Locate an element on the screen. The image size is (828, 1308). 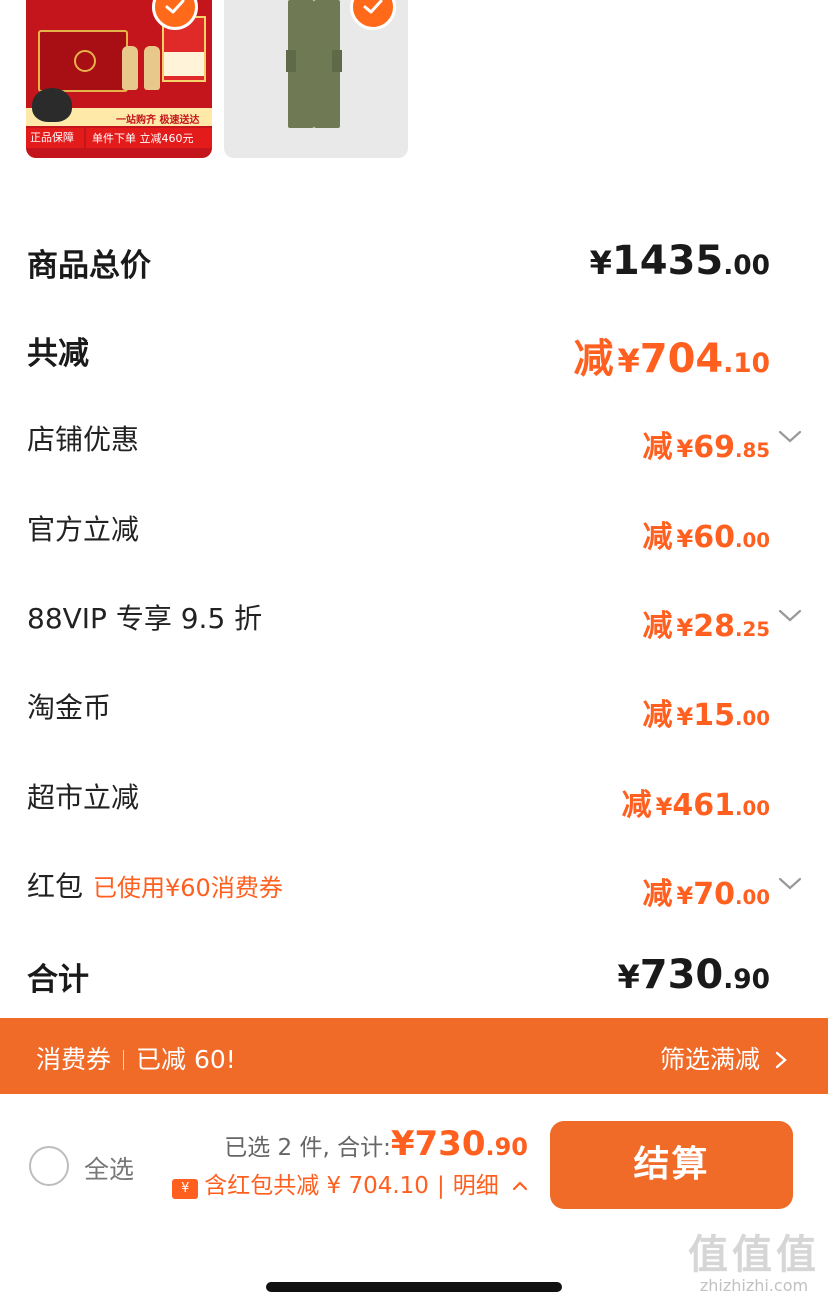
pants-graphic is located at coordinates (313, 68).